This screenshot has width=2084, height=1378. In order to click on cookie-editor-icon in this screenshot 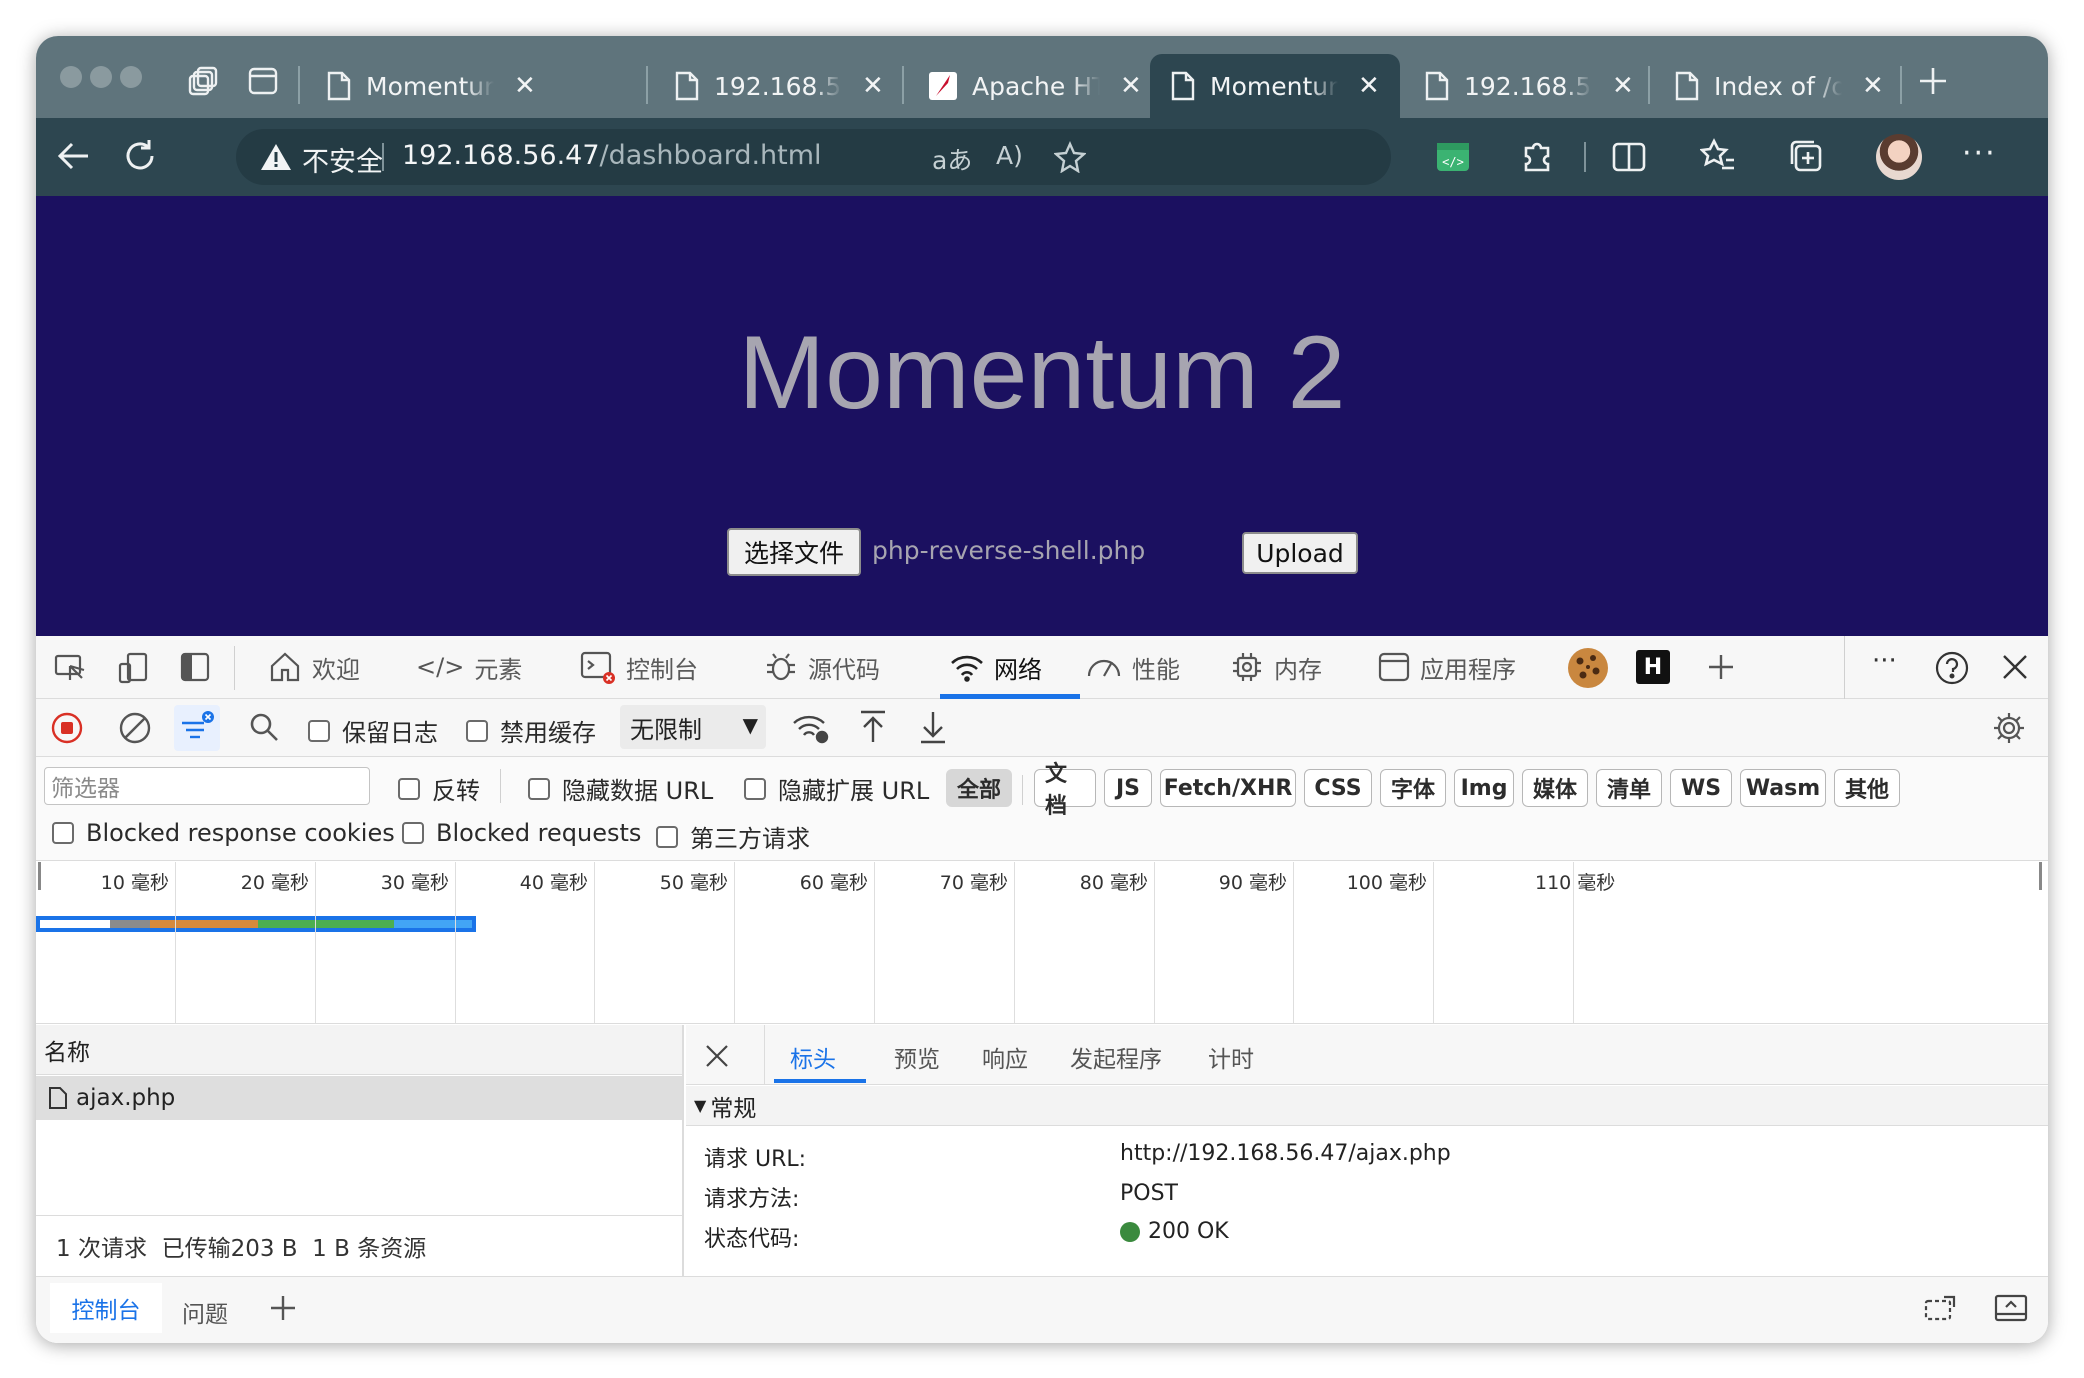, I will do `click(1588, 668)`.